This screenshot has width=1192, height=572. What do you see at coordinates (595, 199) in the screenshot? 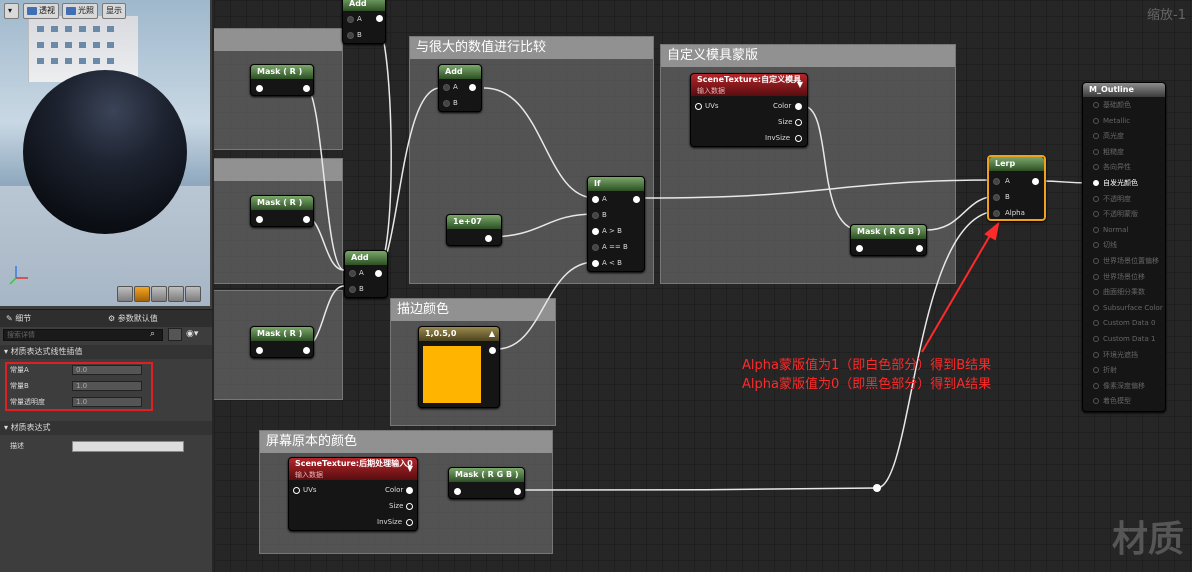
I see `input-pin-a` at bounding box center [595, 199].